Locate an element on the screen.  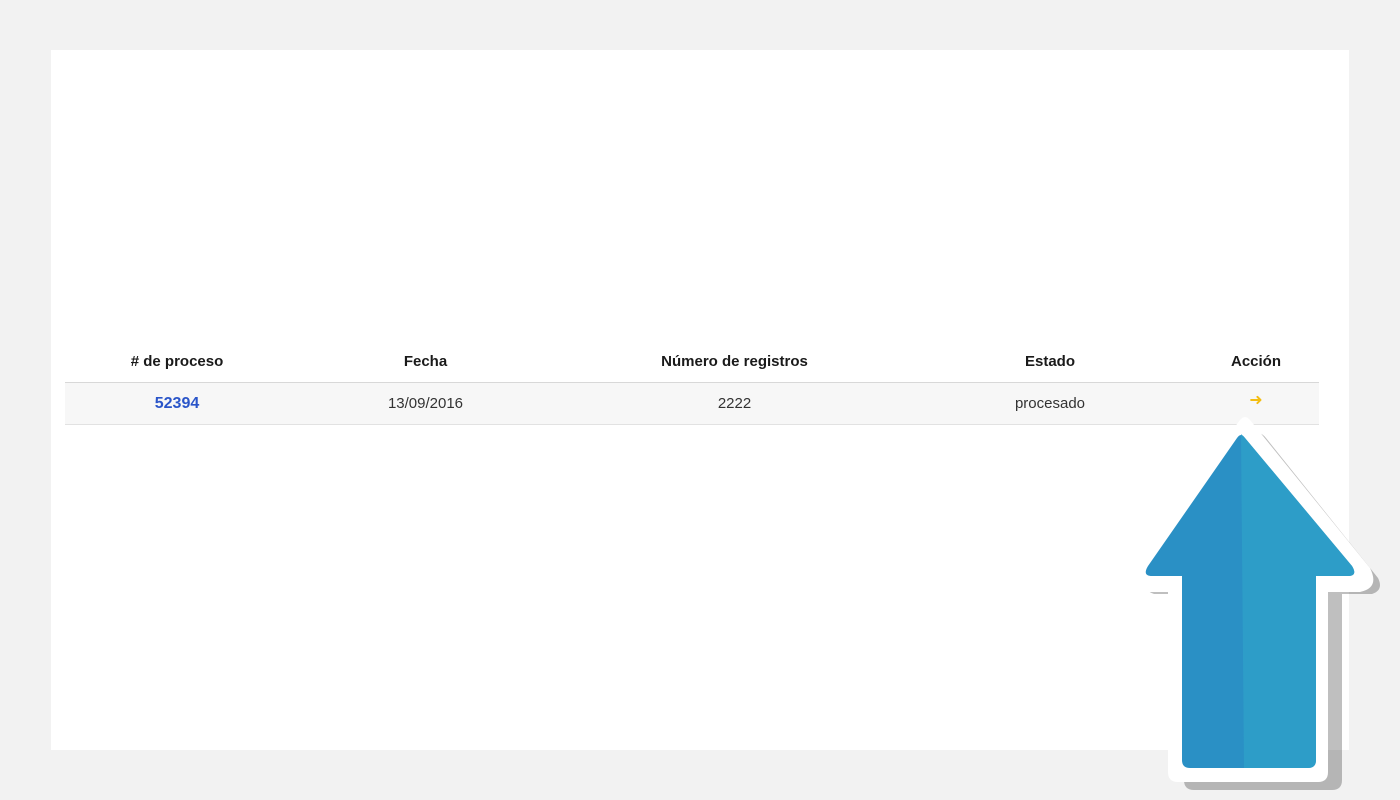
process-number-link: 52394 is located at coordinates (177, 403).